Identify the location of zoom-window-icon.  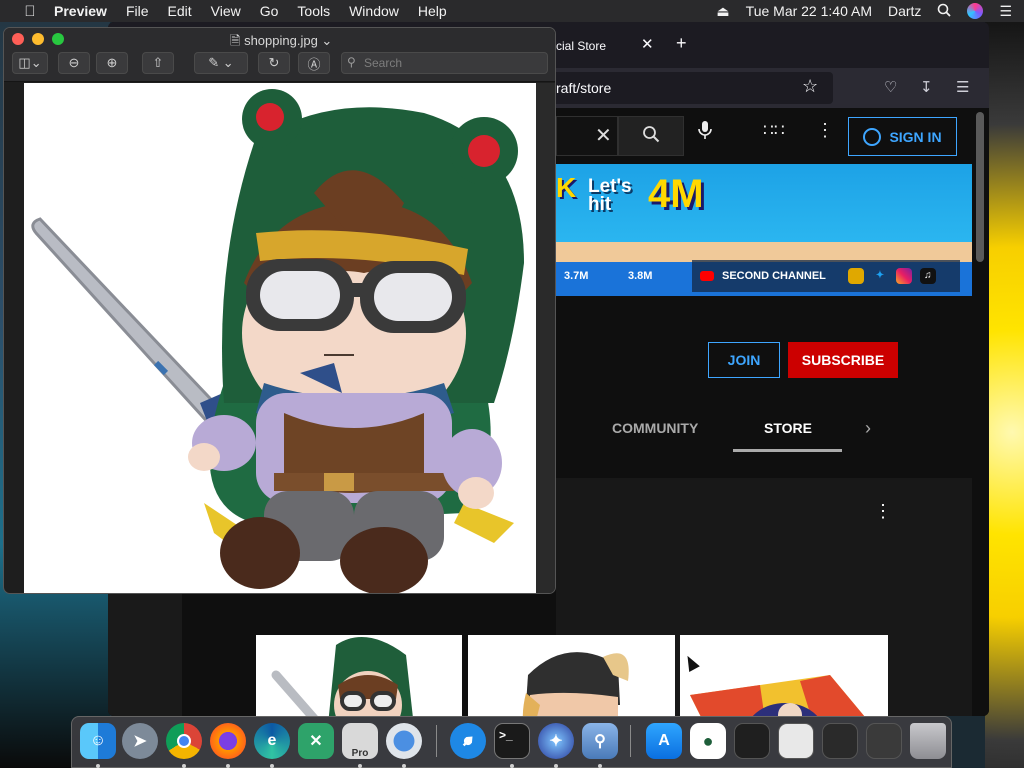
(58, 39).